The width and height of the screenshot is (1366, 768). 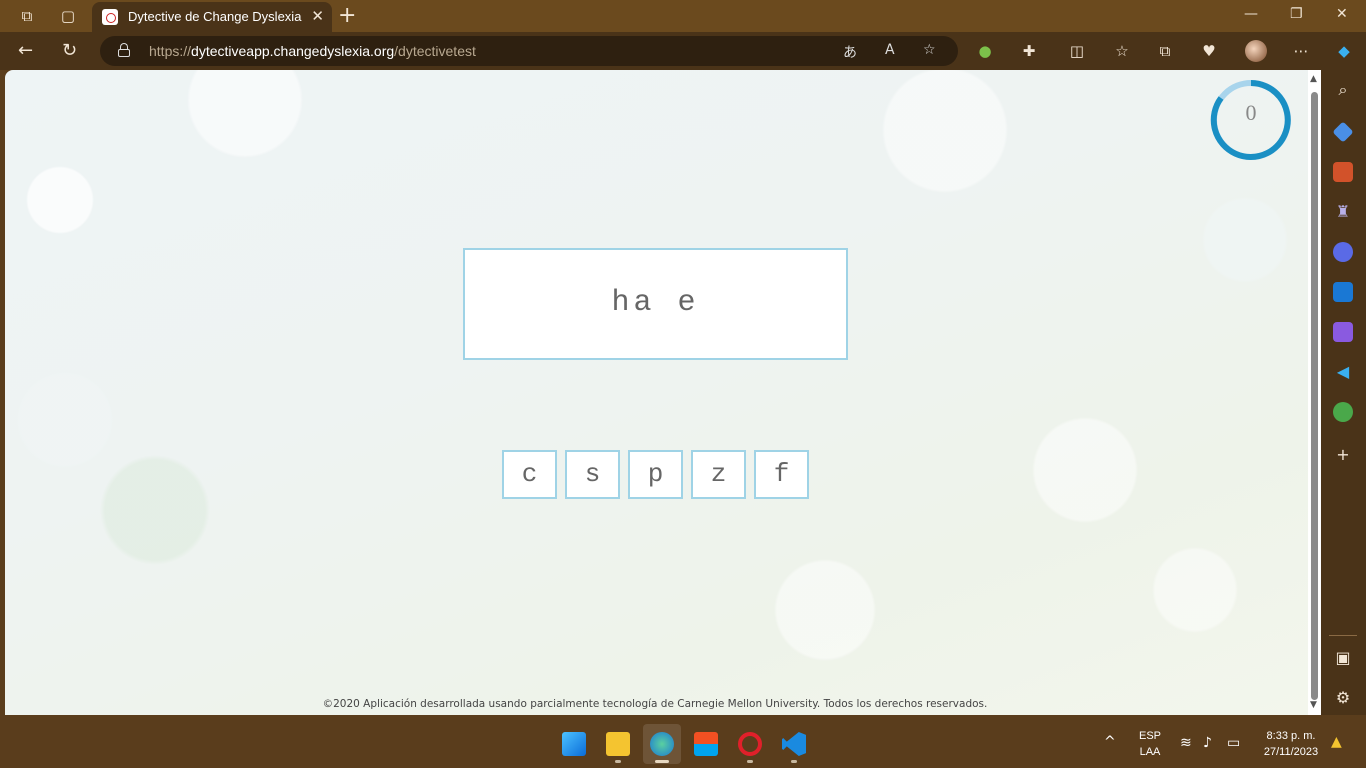 What do you see at coordinates (655, 474) in the screenshot?
I see `letter-option-p: p` at bounding box center [655, 474].